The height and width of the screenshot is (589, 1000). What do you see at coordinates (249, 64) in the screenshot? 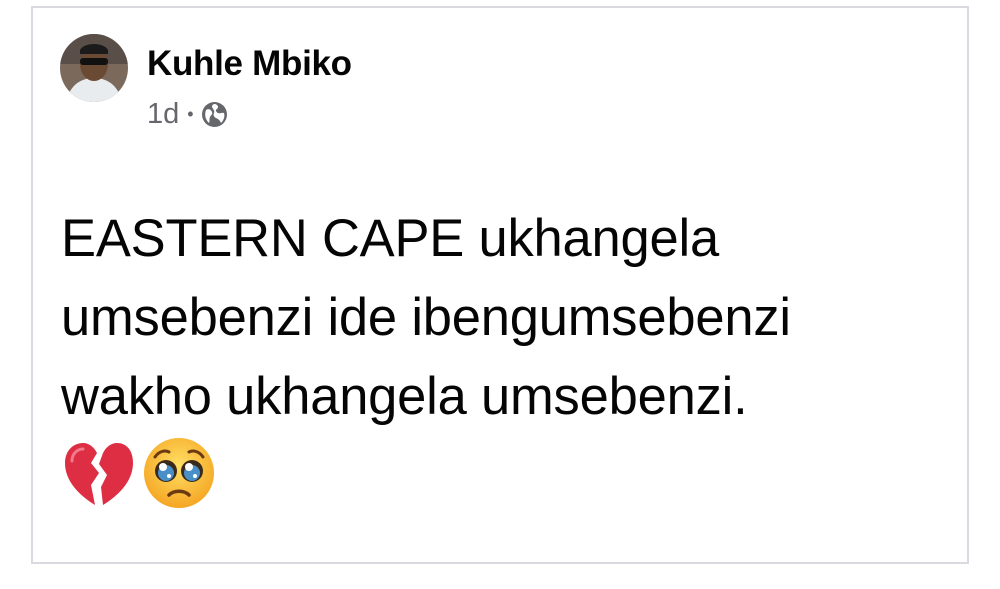
I see `author-name: Kuhle Mbiko` at bounding box center [249, 64].